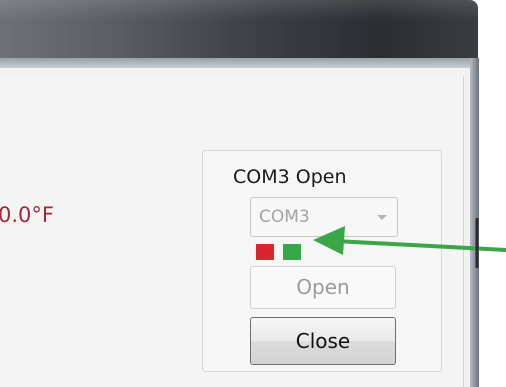 Image resolution: width=506 pixels, height=387 pixels. Describe the element at coordinates (235, 63) in the screenshot. I see `window-frame-top` at that location.